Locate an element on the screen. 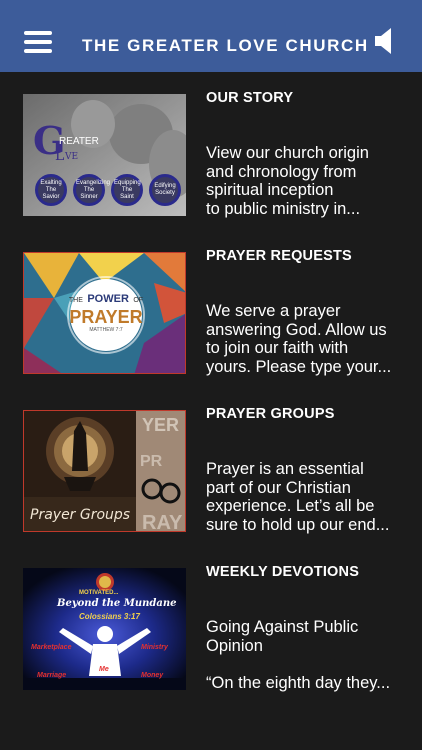 The image size is (422, 750). prayer-groups-thumbnail: YER PR RAY Prayer Groups is located at coordinates (104, 471).